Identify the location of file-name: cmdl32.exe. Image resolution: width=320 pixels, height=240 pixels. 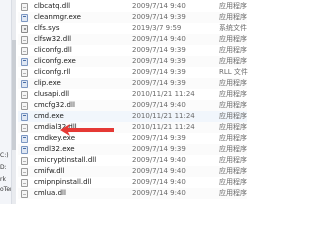
(54, 149).